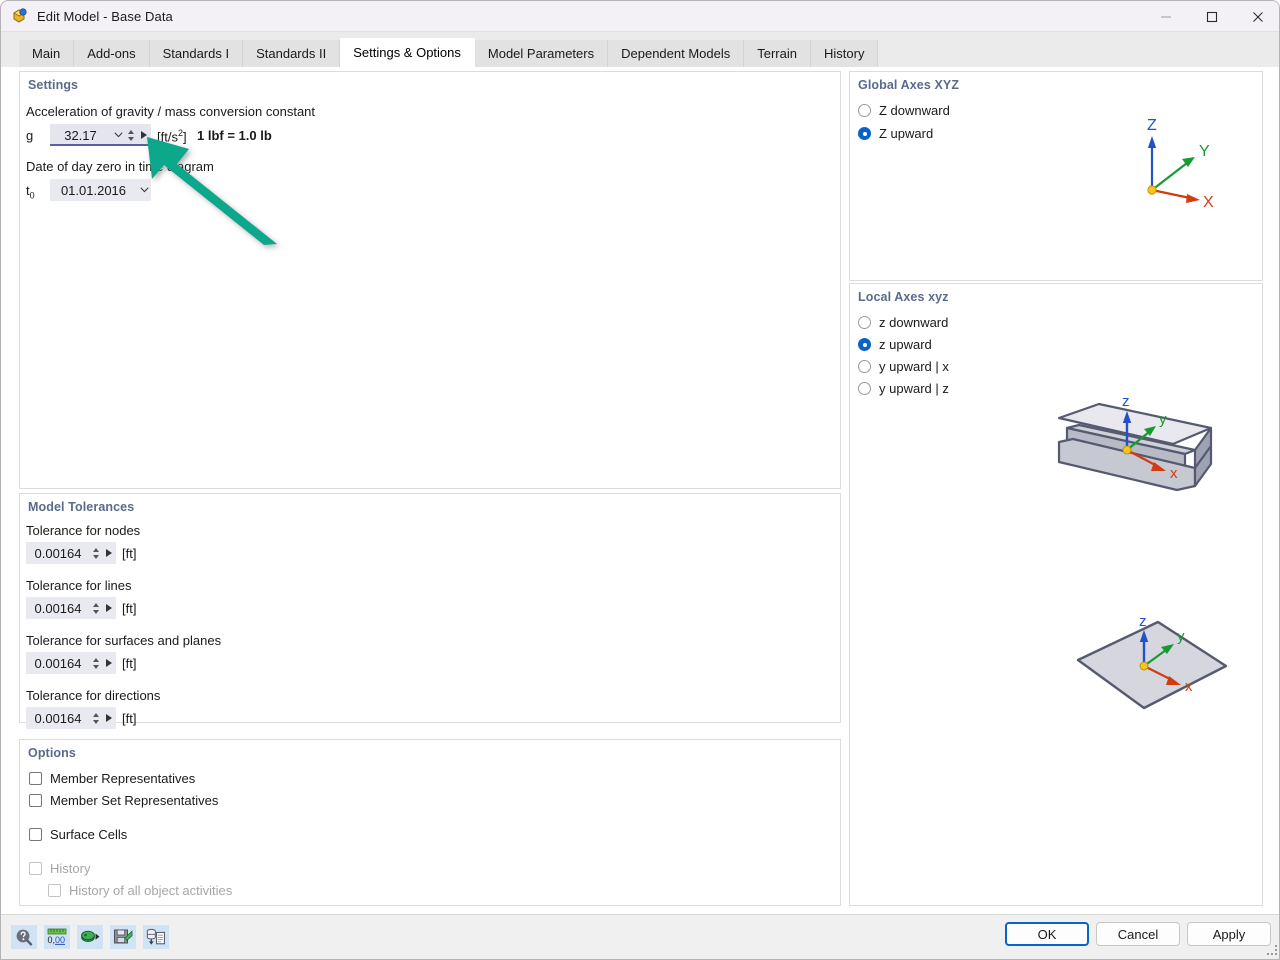 The width and height of the screenshot is (1280, 960). Describe the element at coordinates (129, 718) in the screenshot. I see `tolerance-directions-unit: [ft]` at that location.